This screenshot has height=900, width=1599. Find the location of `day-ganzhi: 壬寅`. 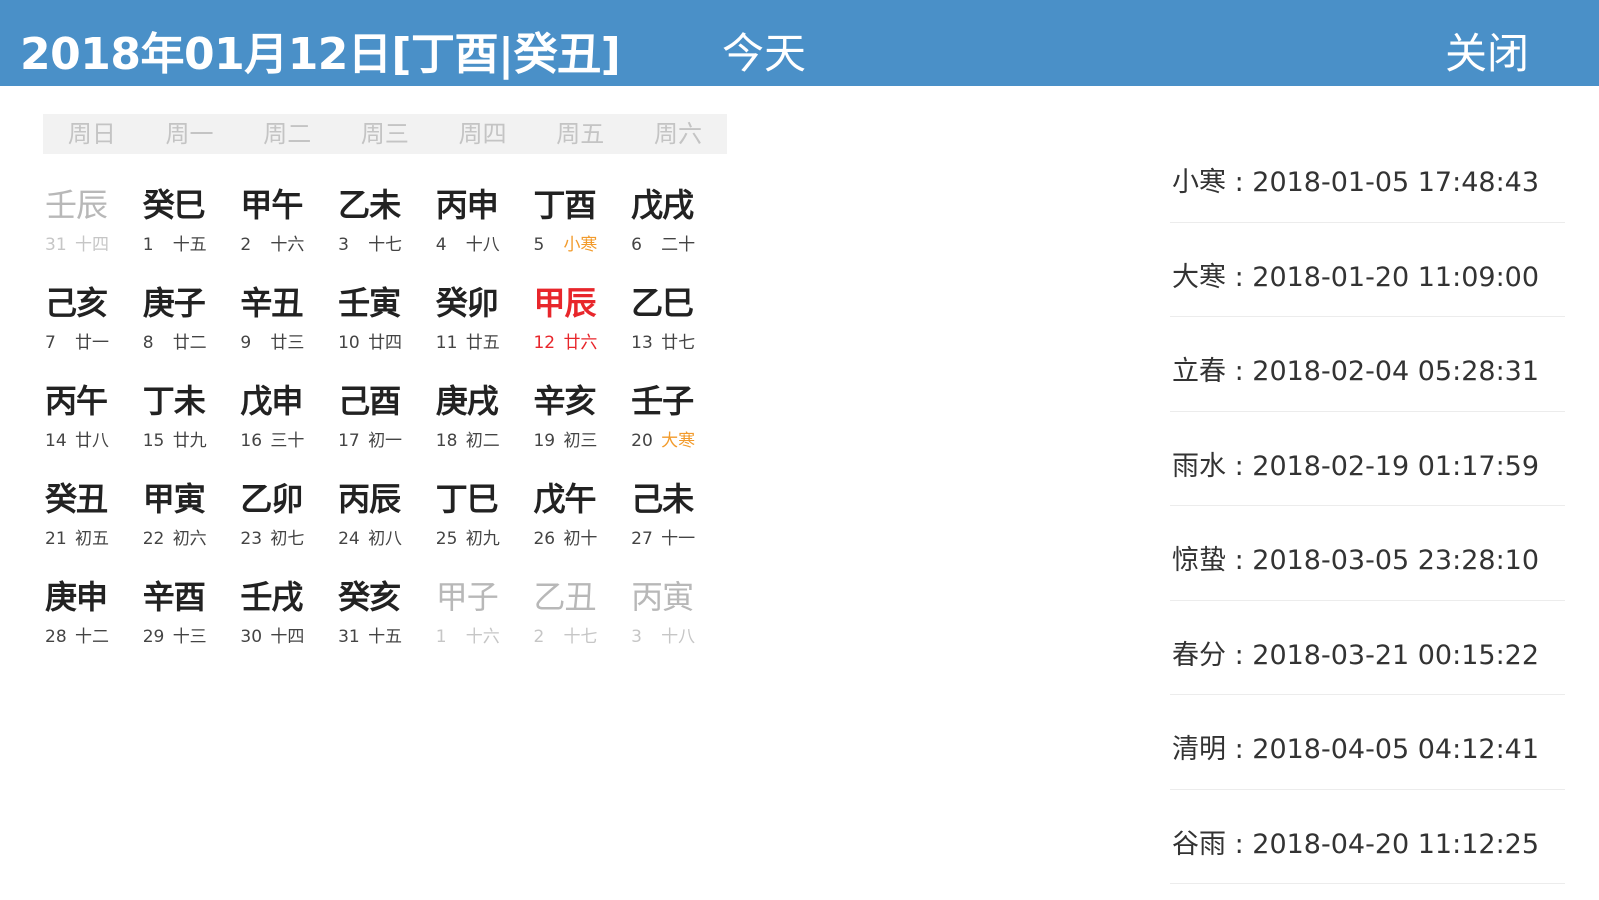

day-ganzhi: 壬寅 is located at coordinates (369, 303).